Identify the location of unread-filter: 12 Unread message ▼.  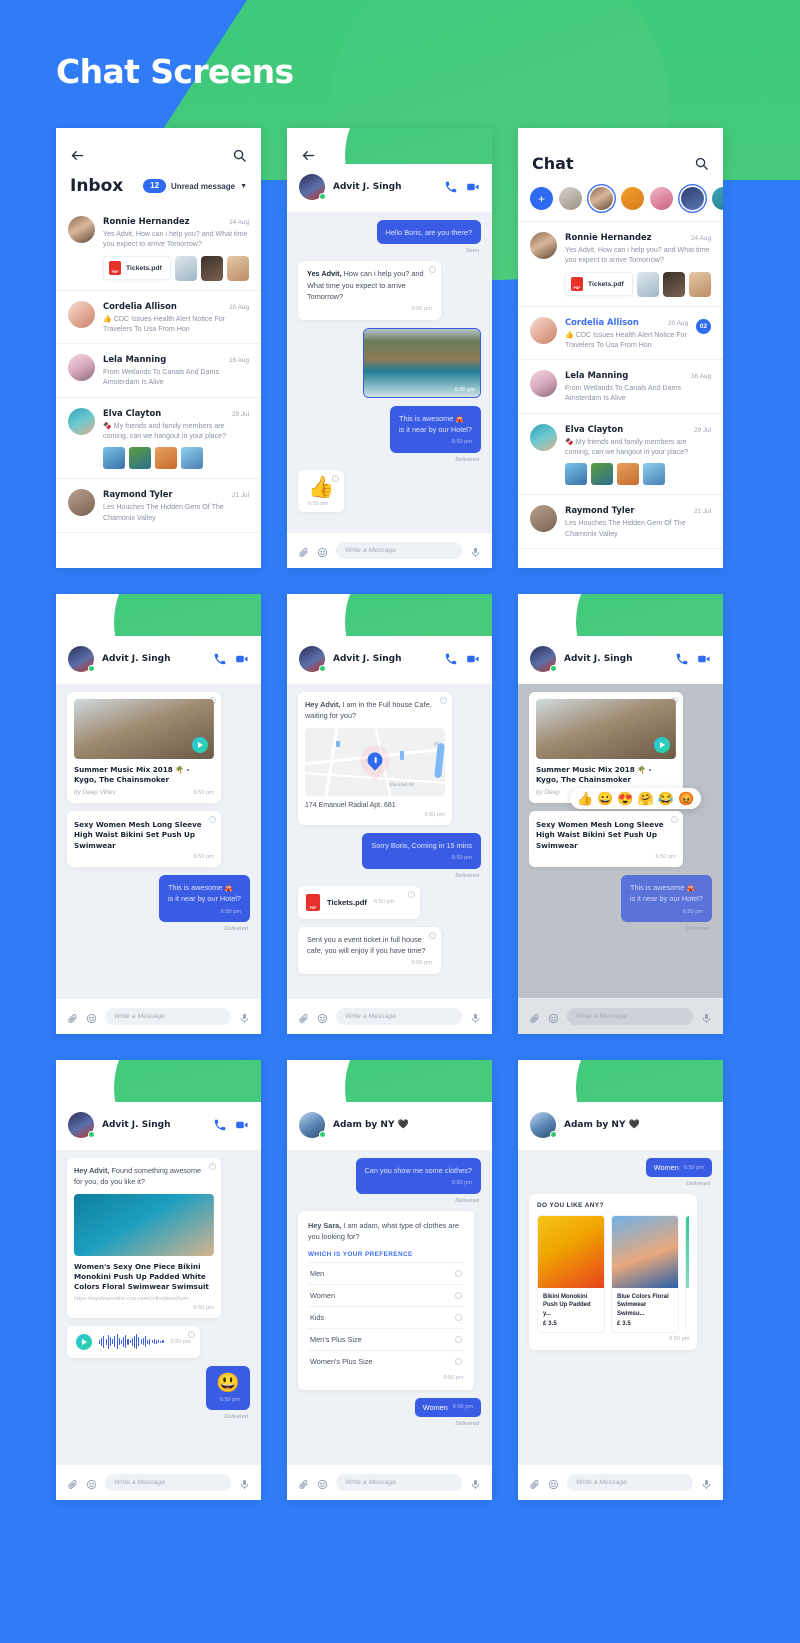
(195, 186).